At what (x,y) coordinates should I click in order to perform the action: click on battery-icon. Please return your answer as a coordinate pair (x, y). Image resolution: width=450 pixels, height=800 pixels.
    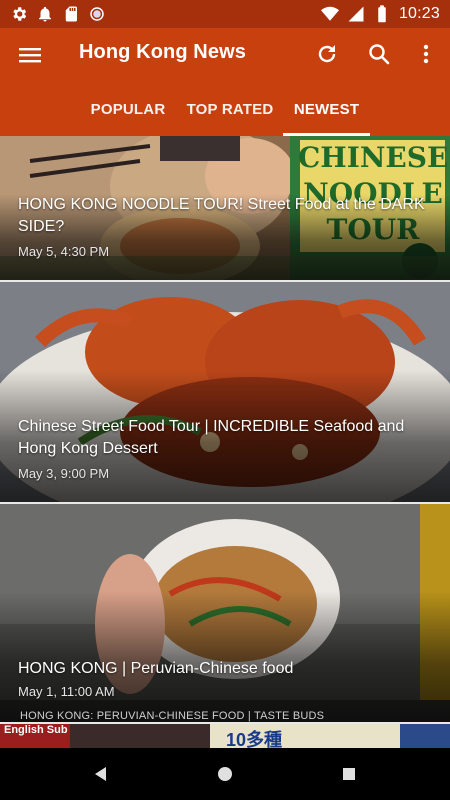
    Looking at the image, I should click on (382, 14).